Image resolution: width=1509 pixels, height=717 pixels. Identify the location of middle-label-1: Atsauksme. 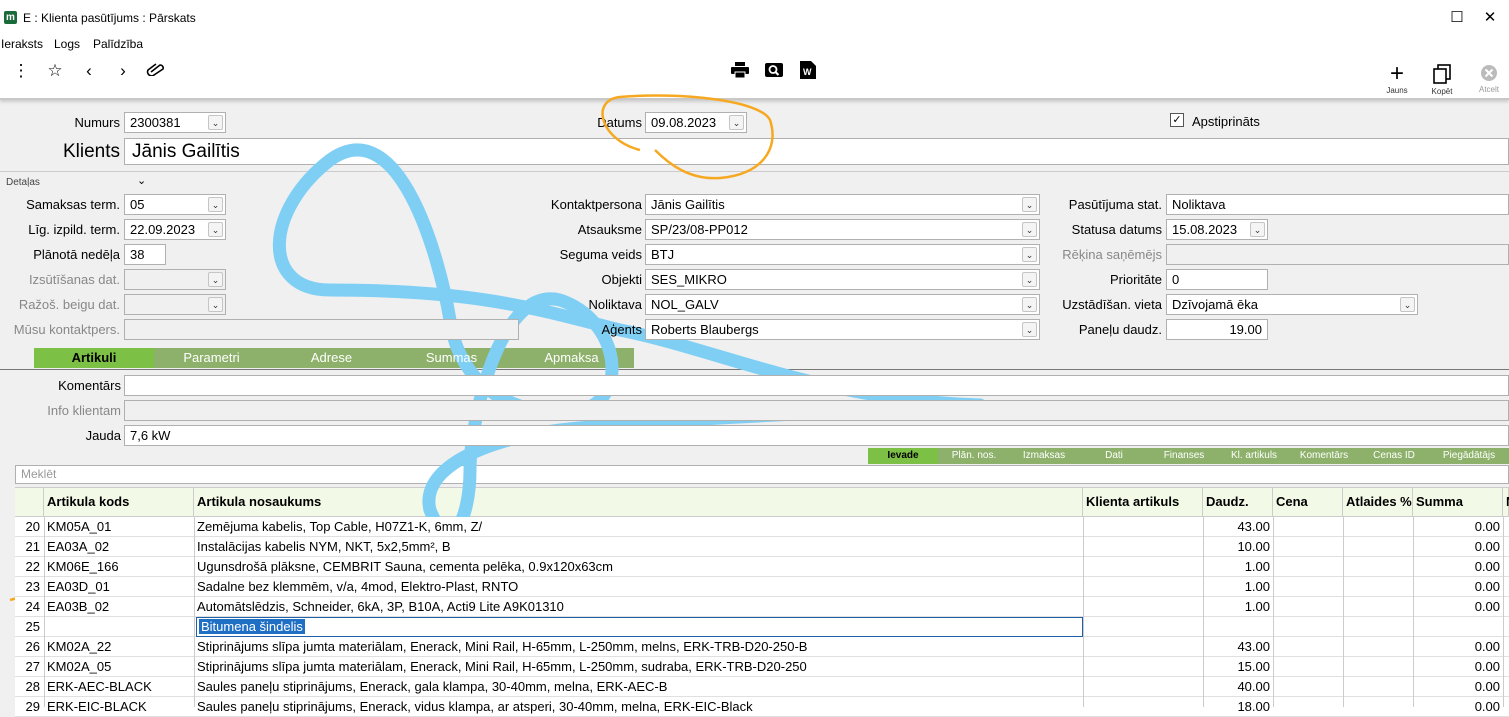
(609, 229).